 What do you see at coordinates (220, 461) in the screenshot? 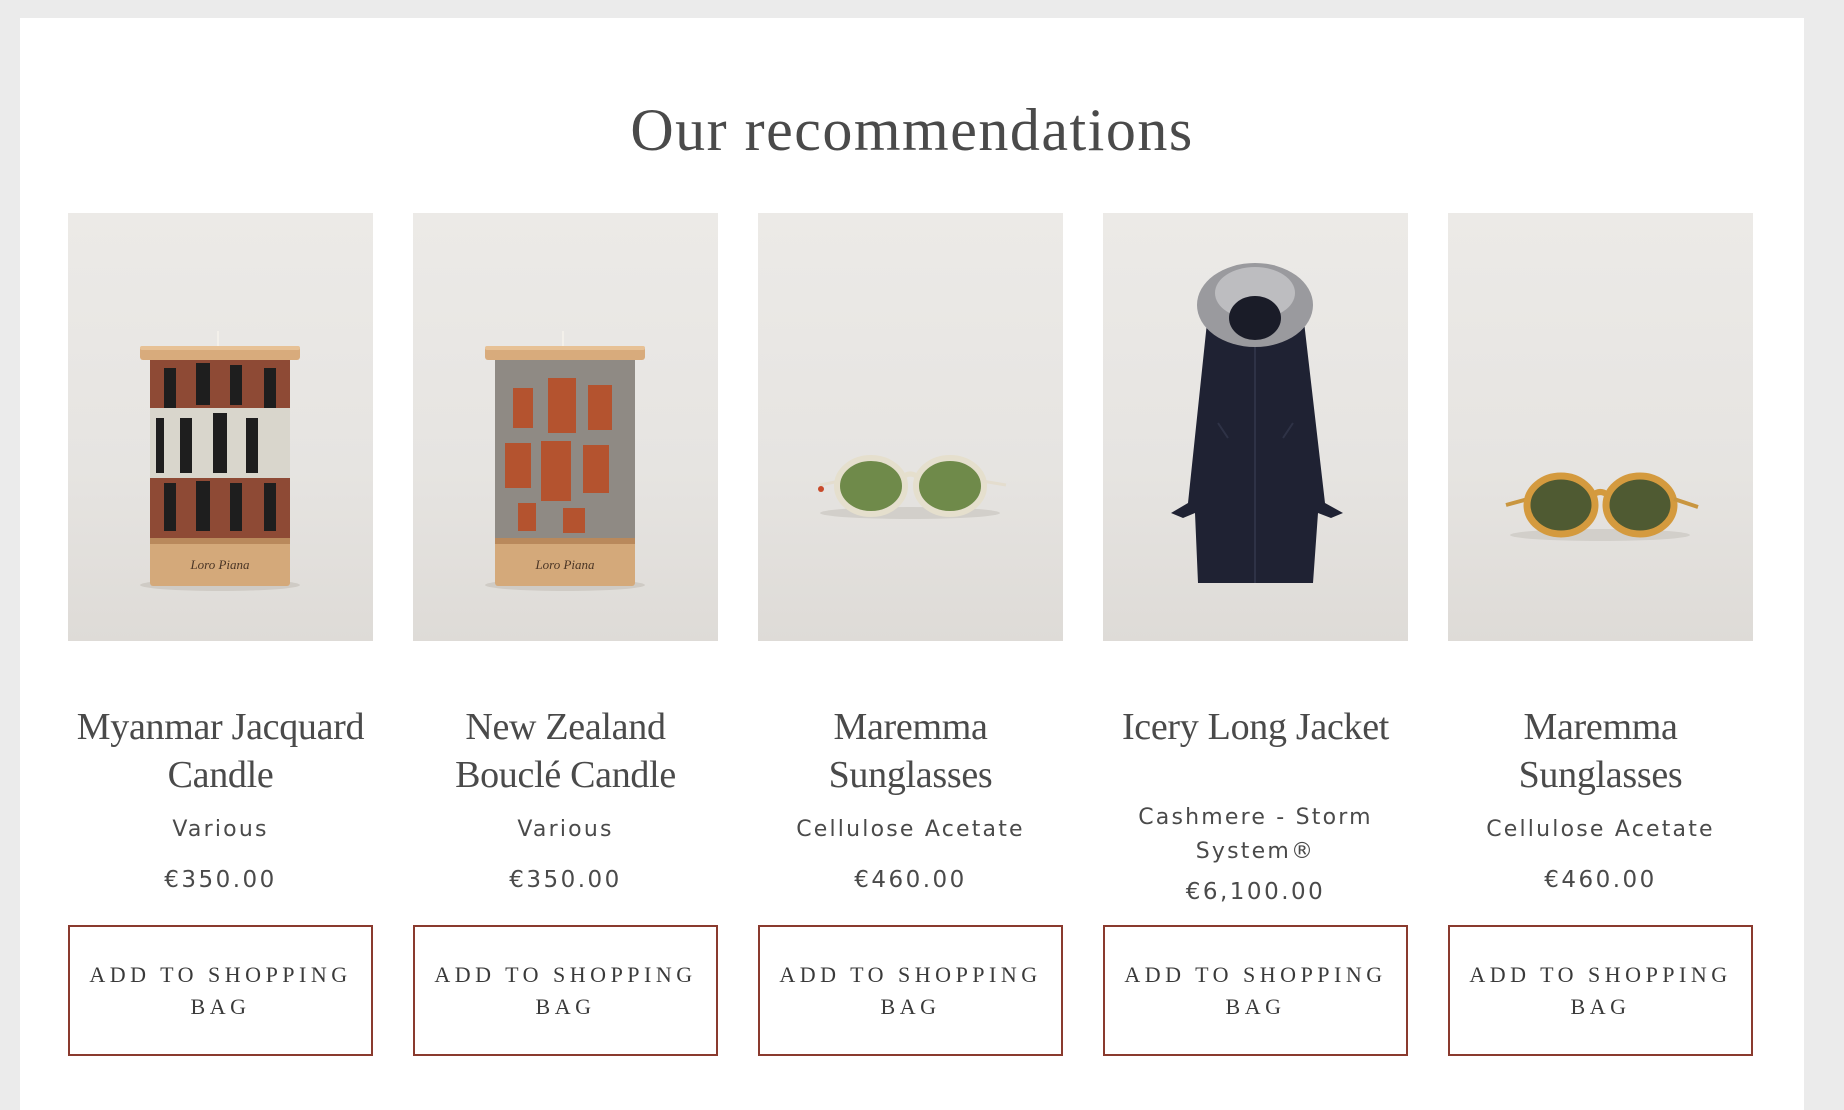
I see `candle-striped-icon: Loro Piana` at bounding box center [220, 461].